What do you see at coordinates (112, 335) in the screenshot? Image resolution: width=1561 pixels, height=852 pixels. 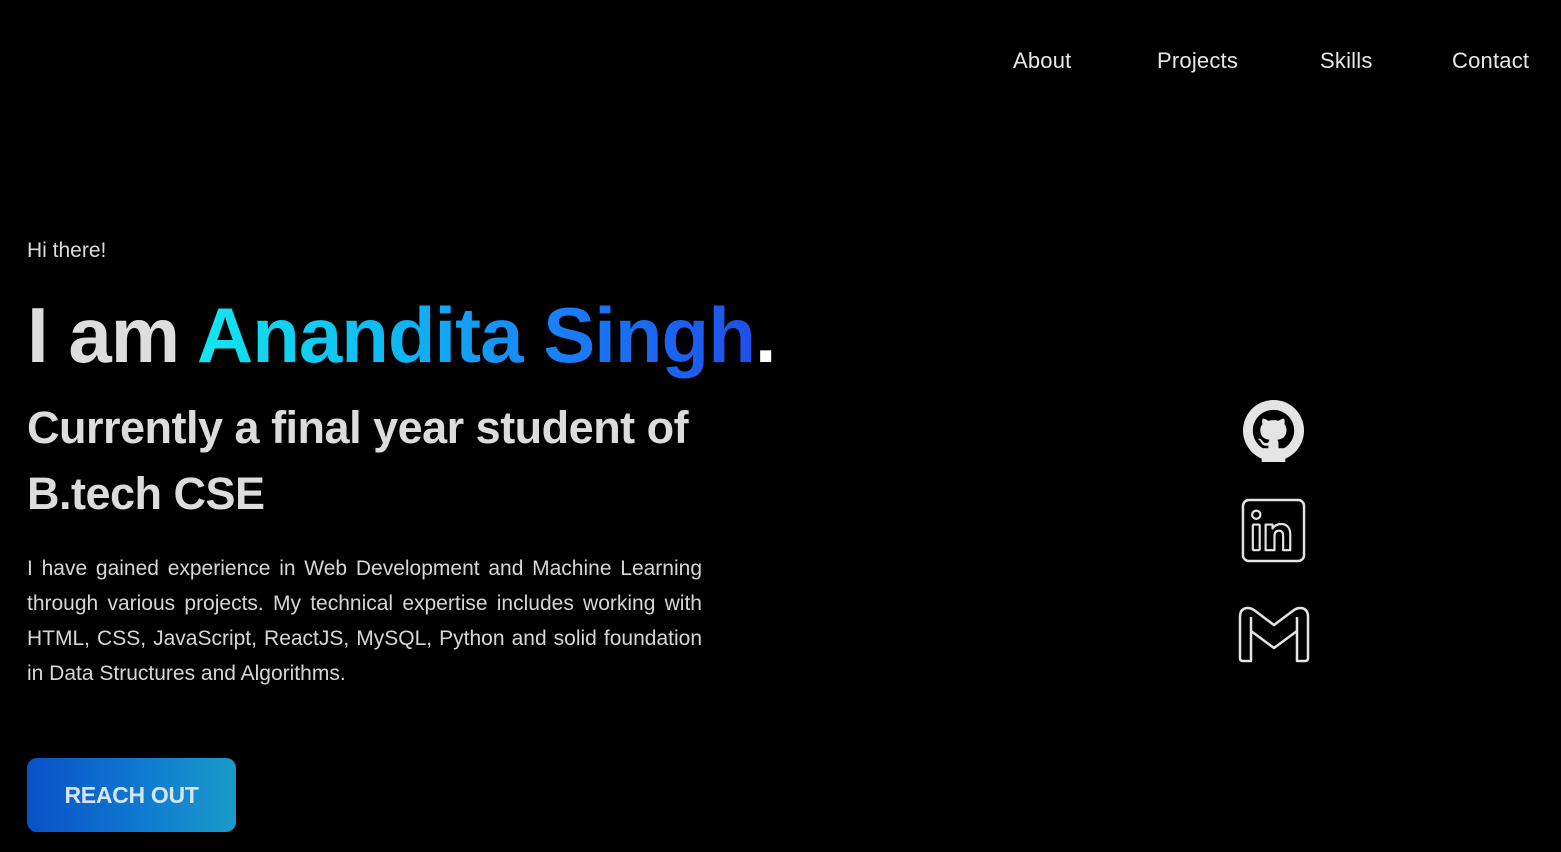 I see `headline-lead: I am` at bounding box center [112, 335].